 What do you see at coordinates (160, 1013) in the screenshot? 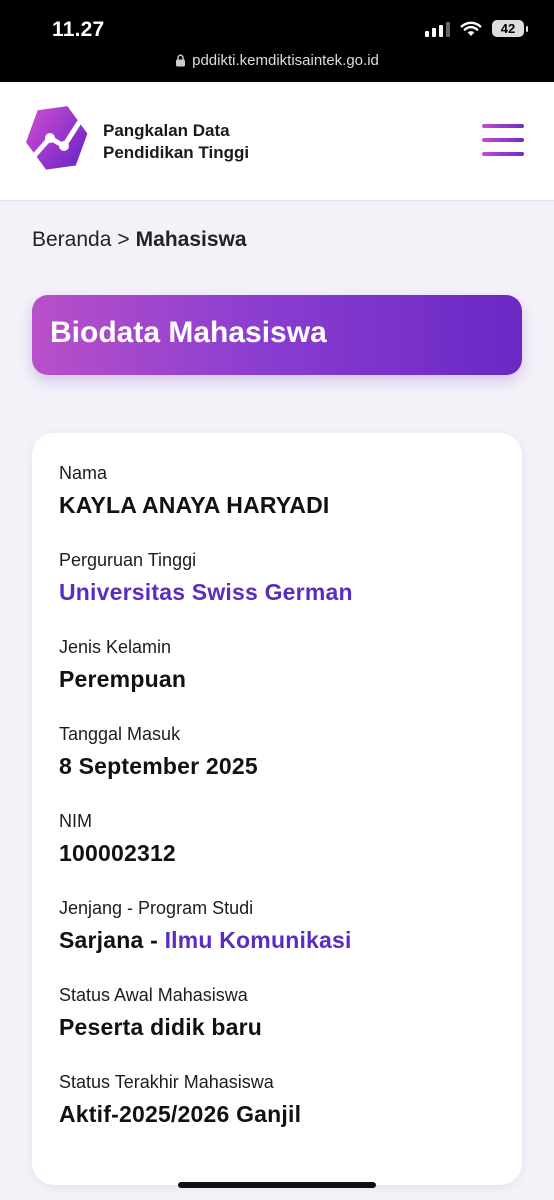
I see `field-status-awal: Status Awal Mahasiswa Peserta didik baru` at bounding box center [160, 1013].